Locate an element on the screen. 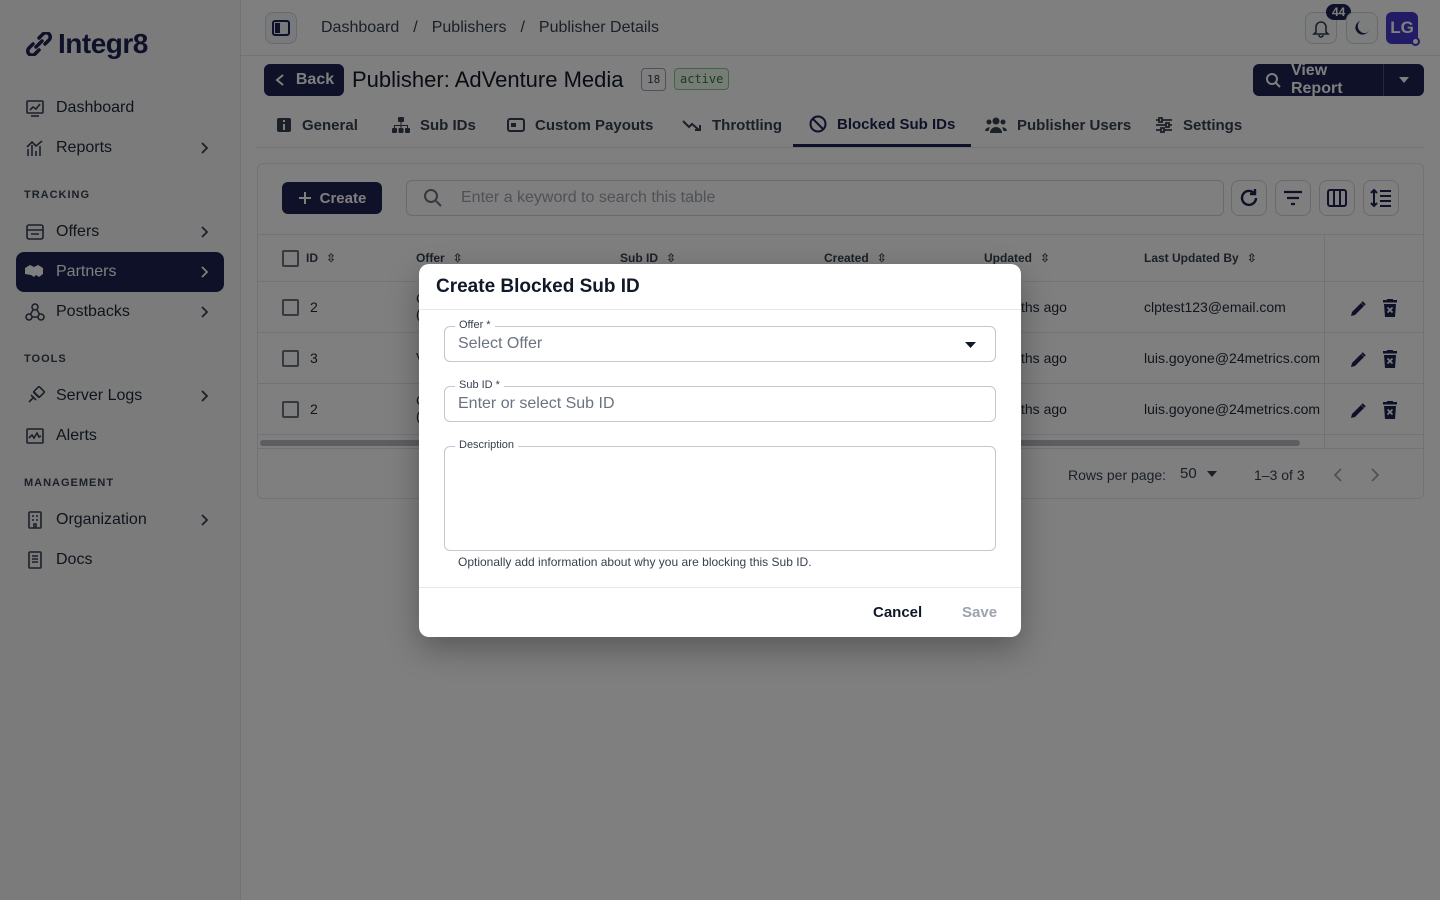  cancel-button: Cancel is located at coordinates (897, 612).